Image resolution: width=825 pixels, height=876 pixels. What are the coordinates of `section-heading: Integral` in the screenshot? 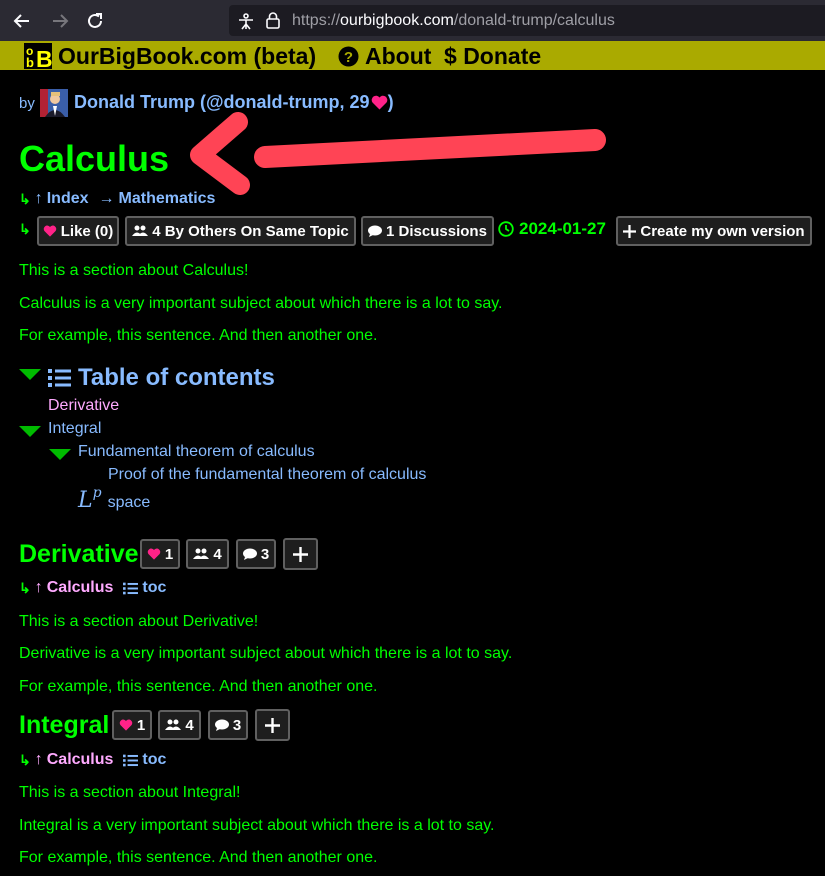 It's located at (64, 725).